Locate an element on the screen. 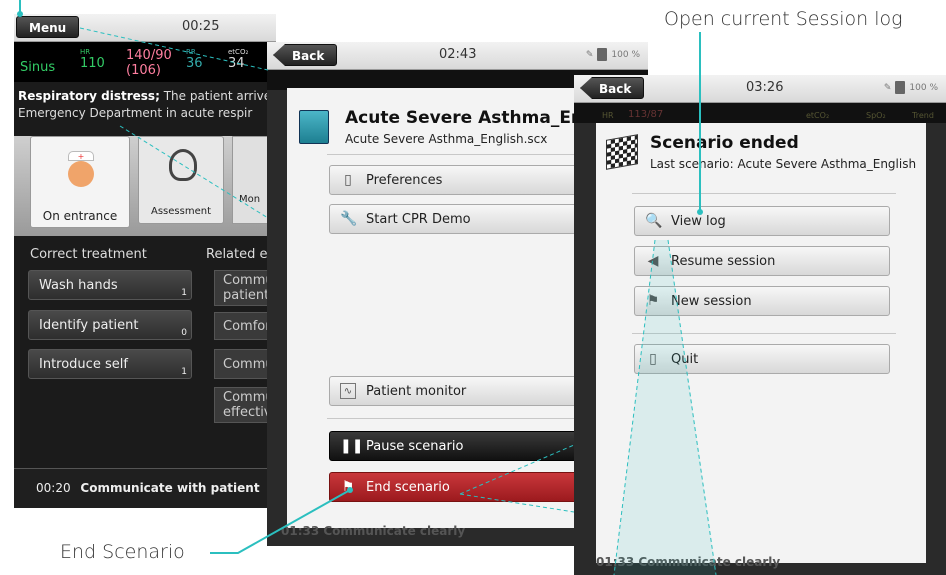  scenario-title: Acute Severe Asthma_En is located at coordinates (464, 118).